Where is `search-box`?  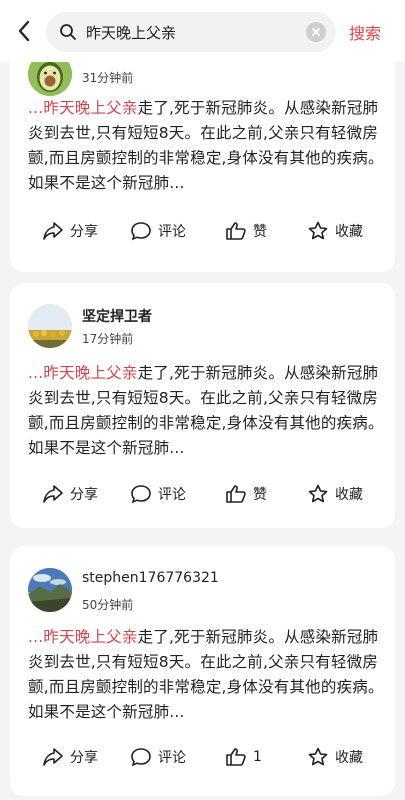
search-box is located at coordinates (191, 32).